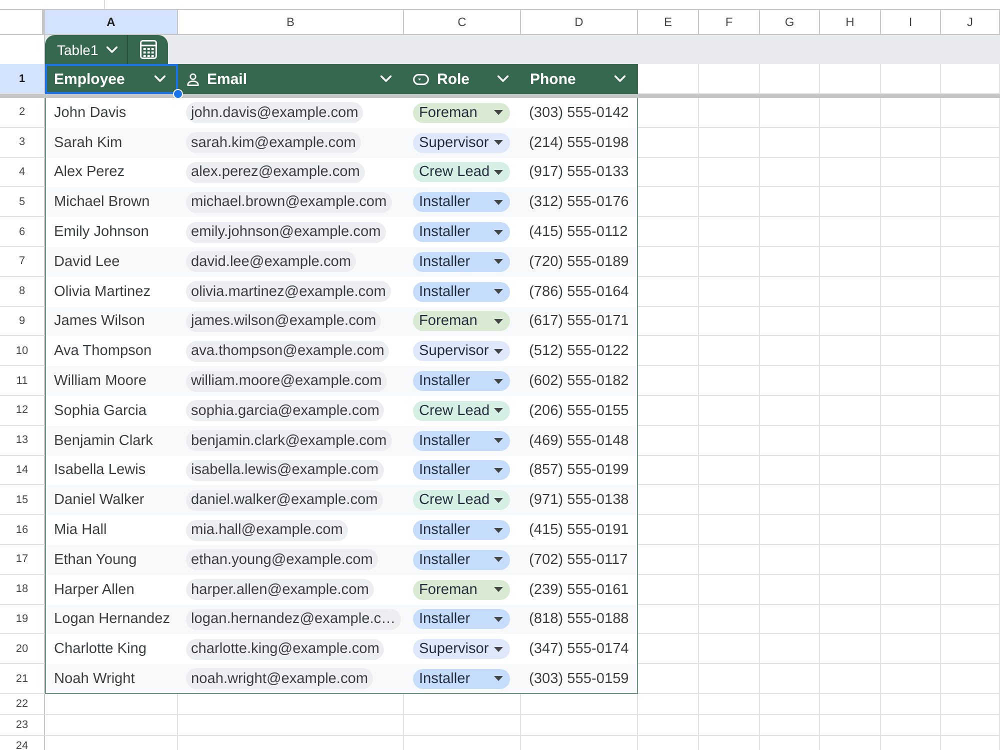 The image size is (1000, 750). What do you see at coordinates (289, 441) in the screenshot?
I see `email-chip: benjamin.clark@example.com` at bounding box center [289, 441].